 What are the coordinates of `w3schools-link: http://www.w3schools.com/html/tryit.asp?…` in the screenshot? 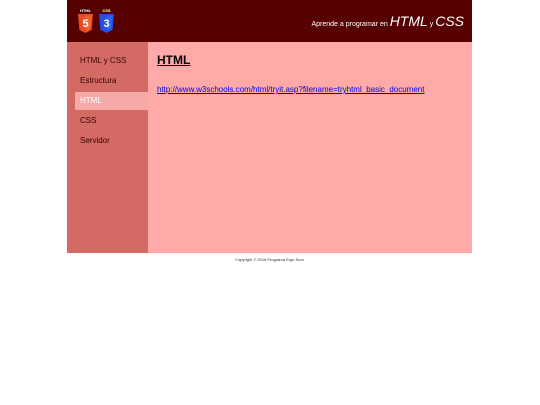 It's located at (290, 89).